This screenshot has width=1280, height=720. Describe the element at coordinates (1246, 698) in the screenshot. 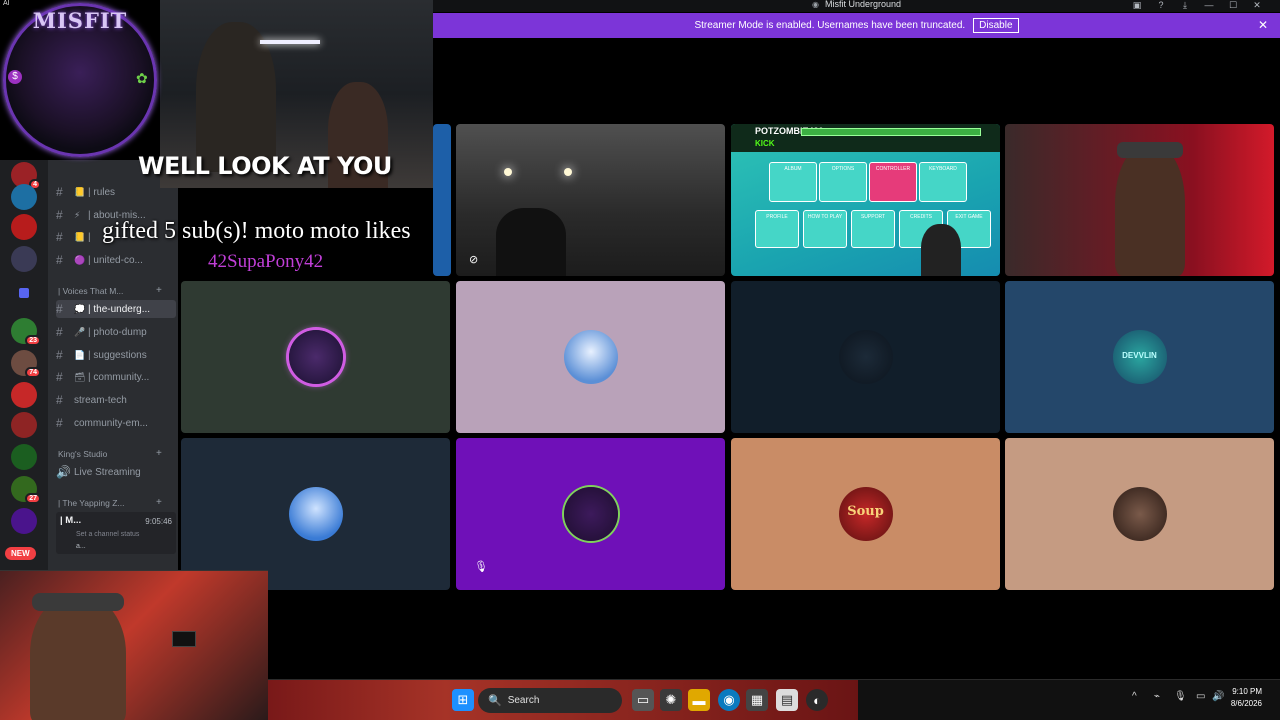

I see `system-clock: 9:10 PM 8/6/2026` at that location.